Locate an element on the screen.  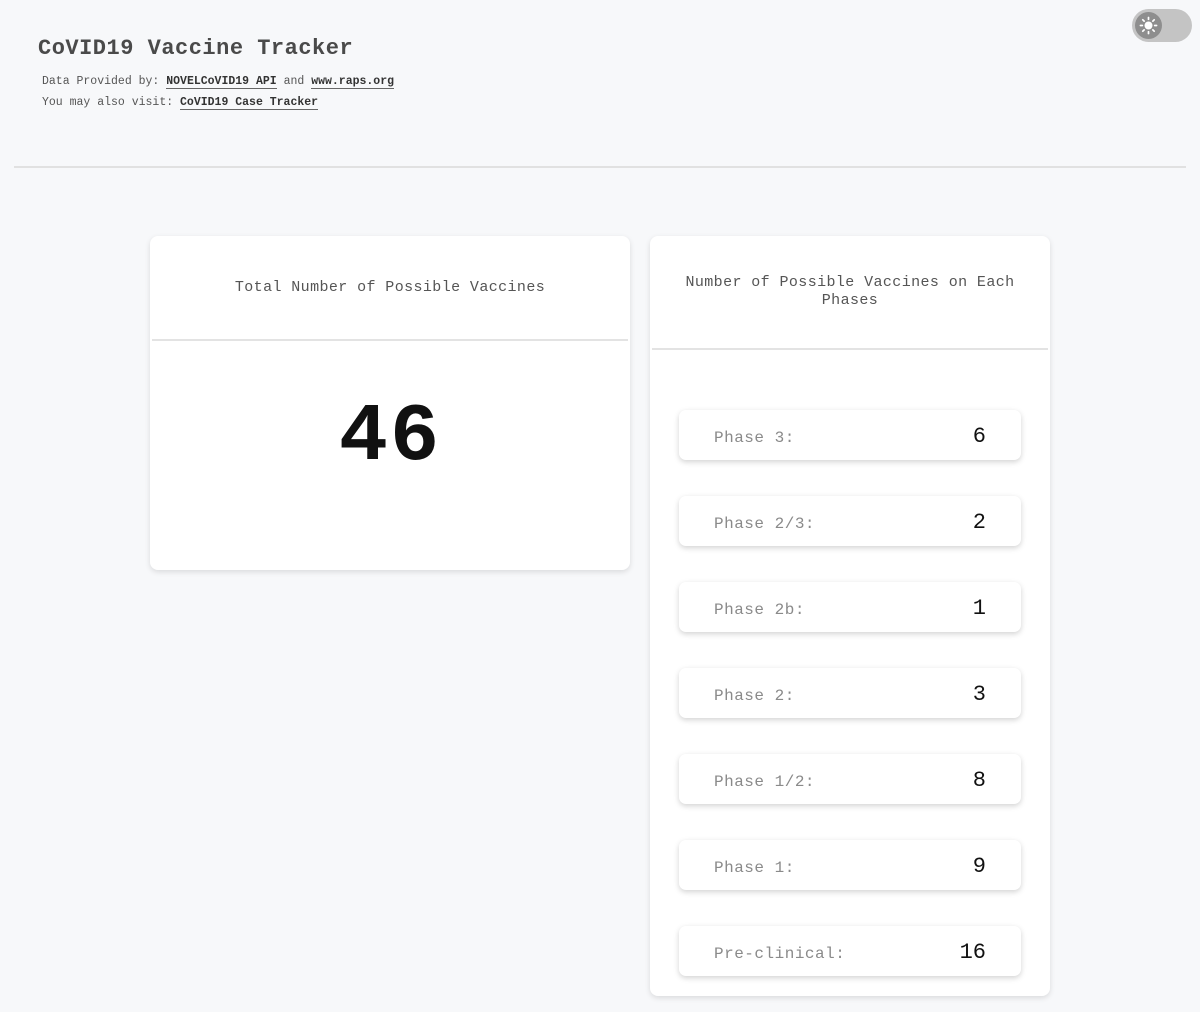
phase-label: Phase 1: is located at coordinates (754, 868).